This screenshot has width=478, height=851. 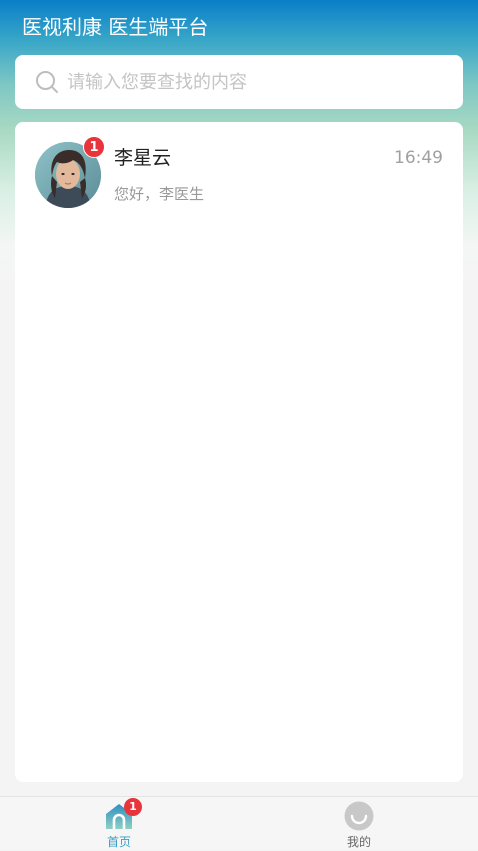 I want to click on conversation-name: 李星云, so click(x=143, y=158).